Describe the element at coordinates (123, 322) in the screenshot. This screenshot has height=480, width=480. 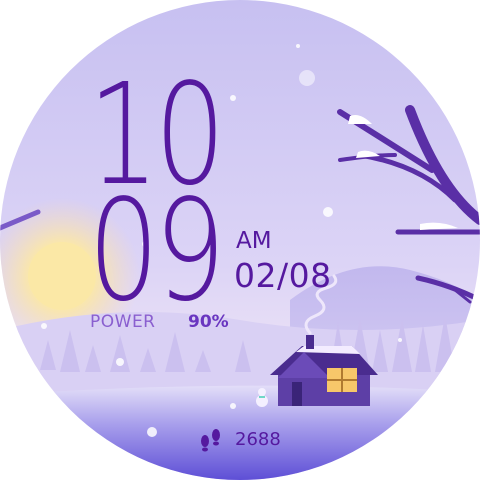
I see `power-label: POWER` at that location.